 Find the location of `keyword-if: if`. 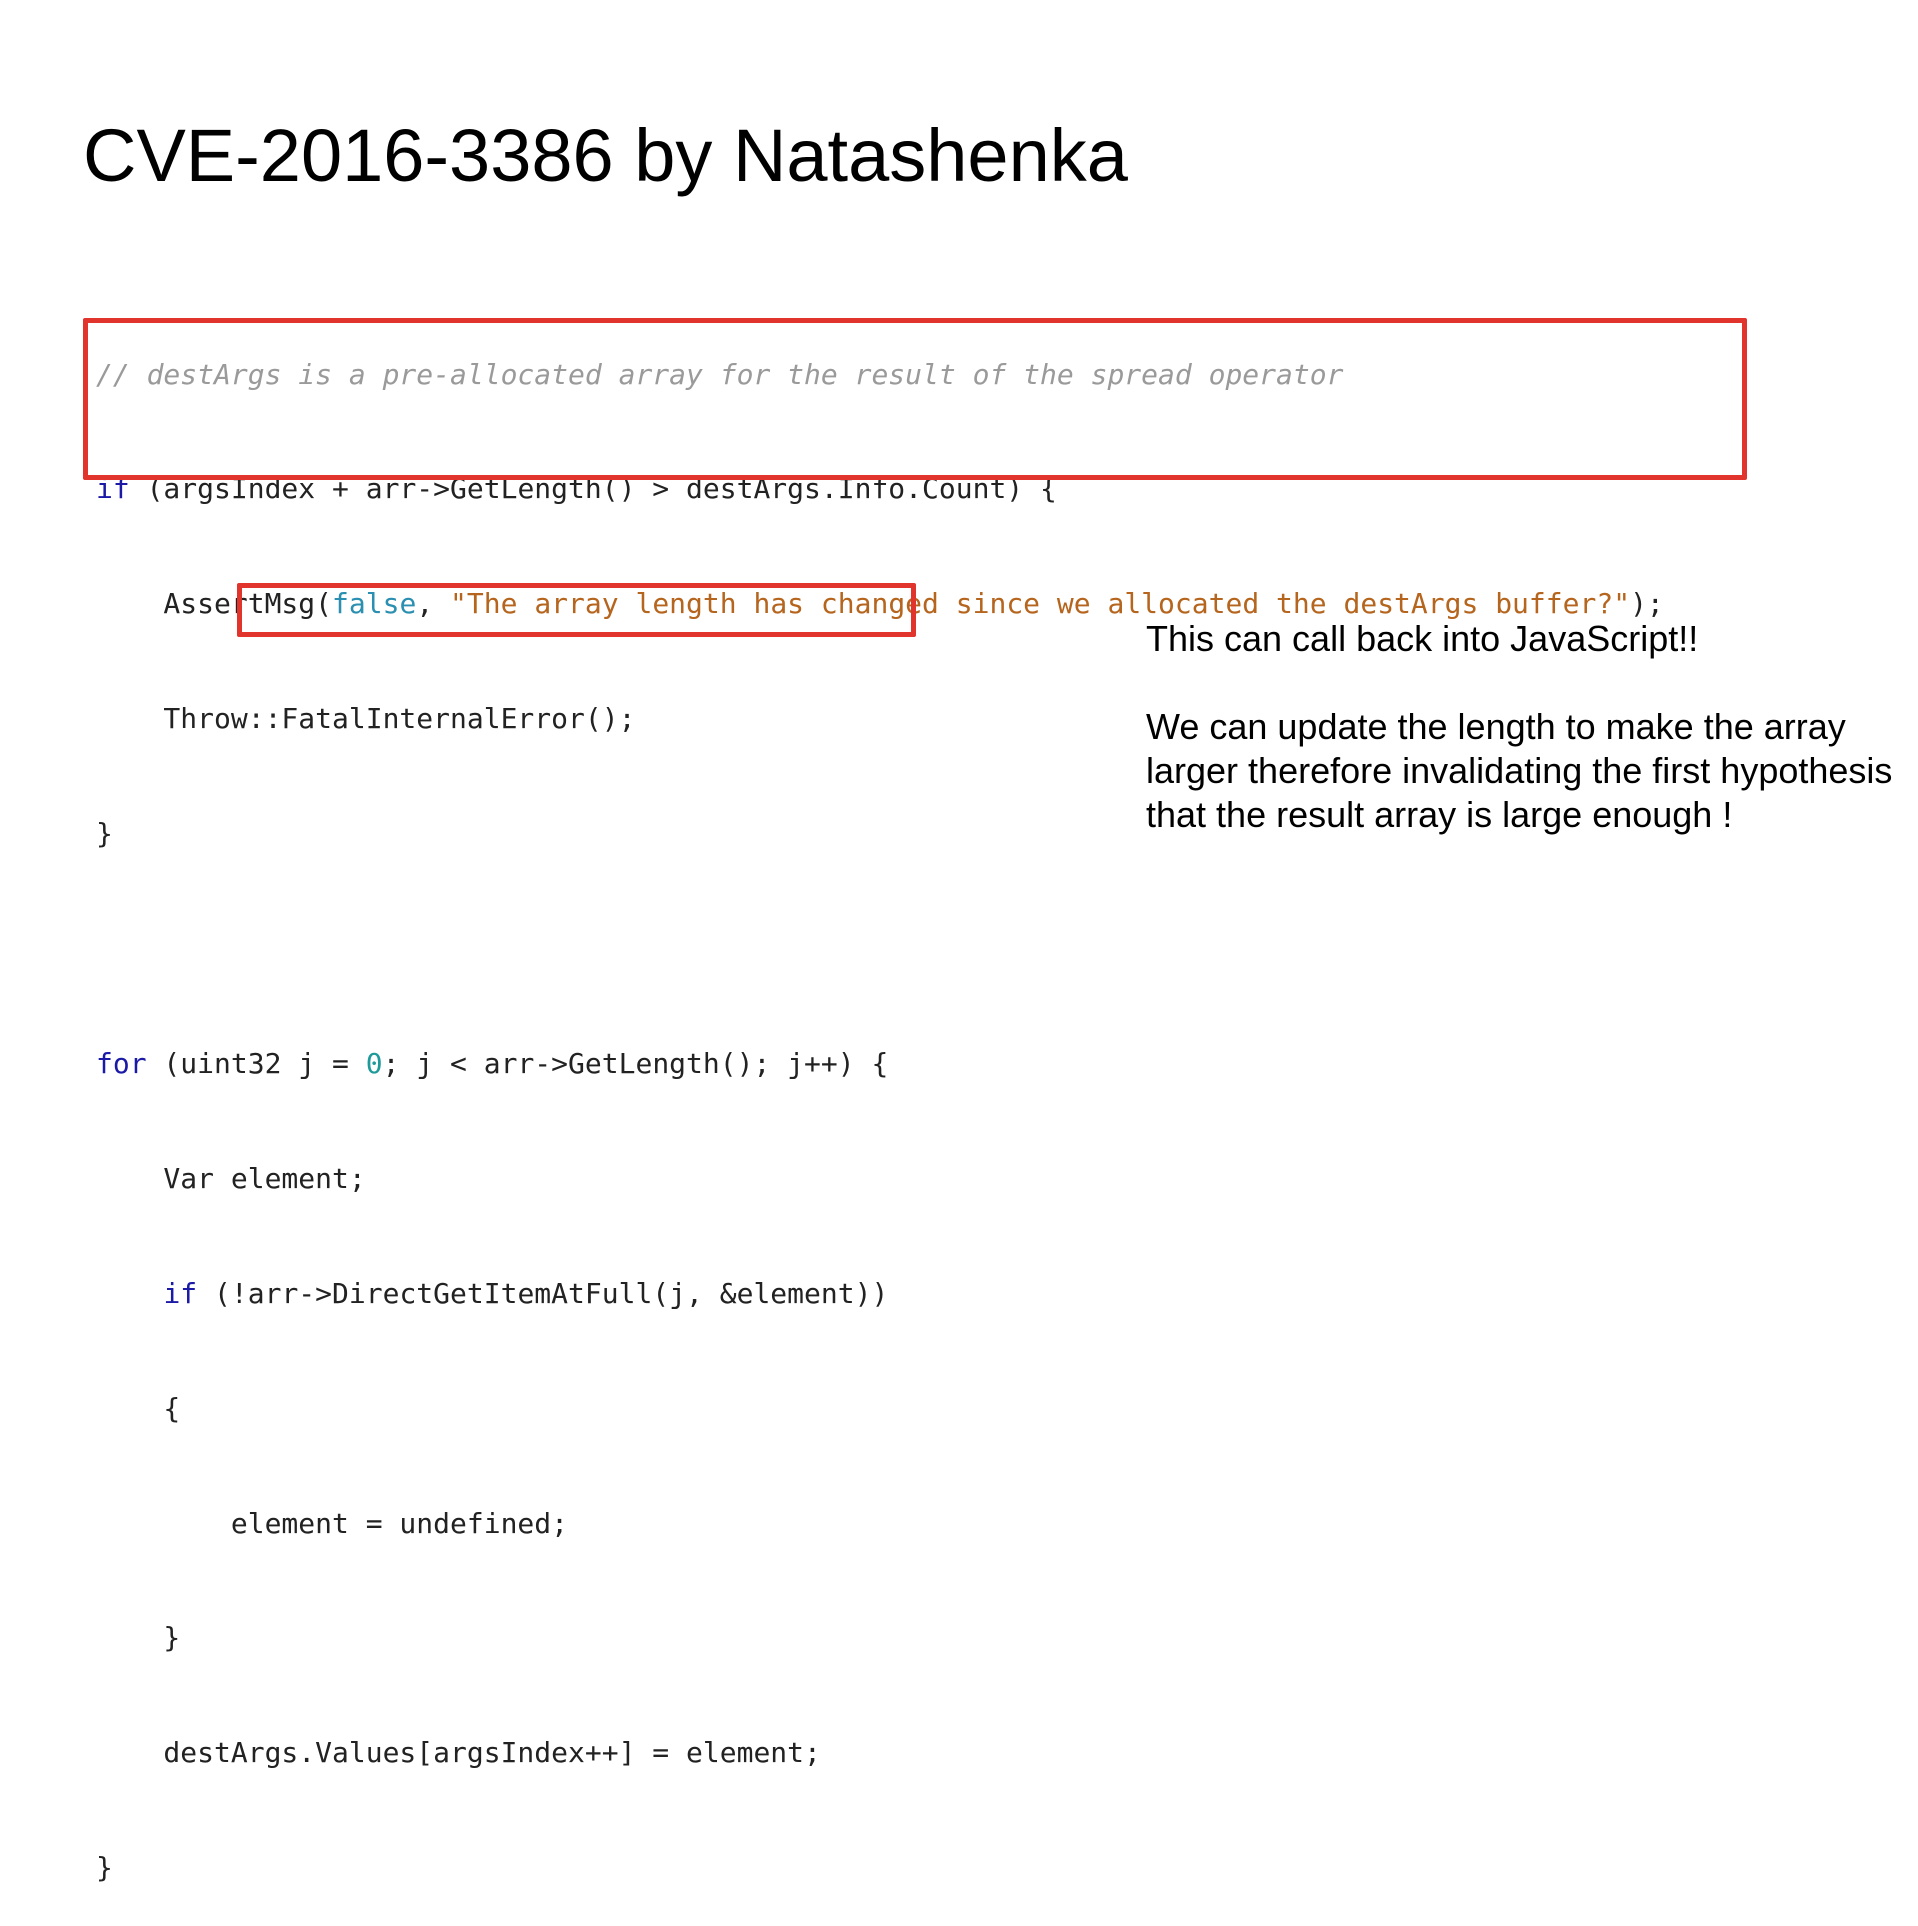

keyword-if: if is located at coordinates (180, 1293).